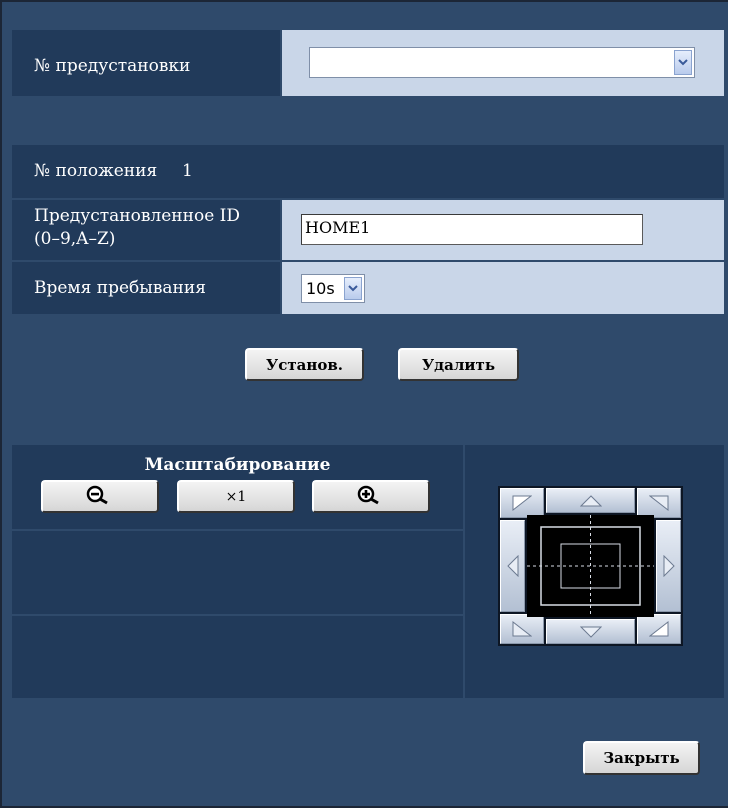 Image resolution: width=738 pixels, height=811 pixels. What do you see at coordinates (458, 364) in the screenshot?
I see `delete-button: Удалить` at bounding box center [458, 364].